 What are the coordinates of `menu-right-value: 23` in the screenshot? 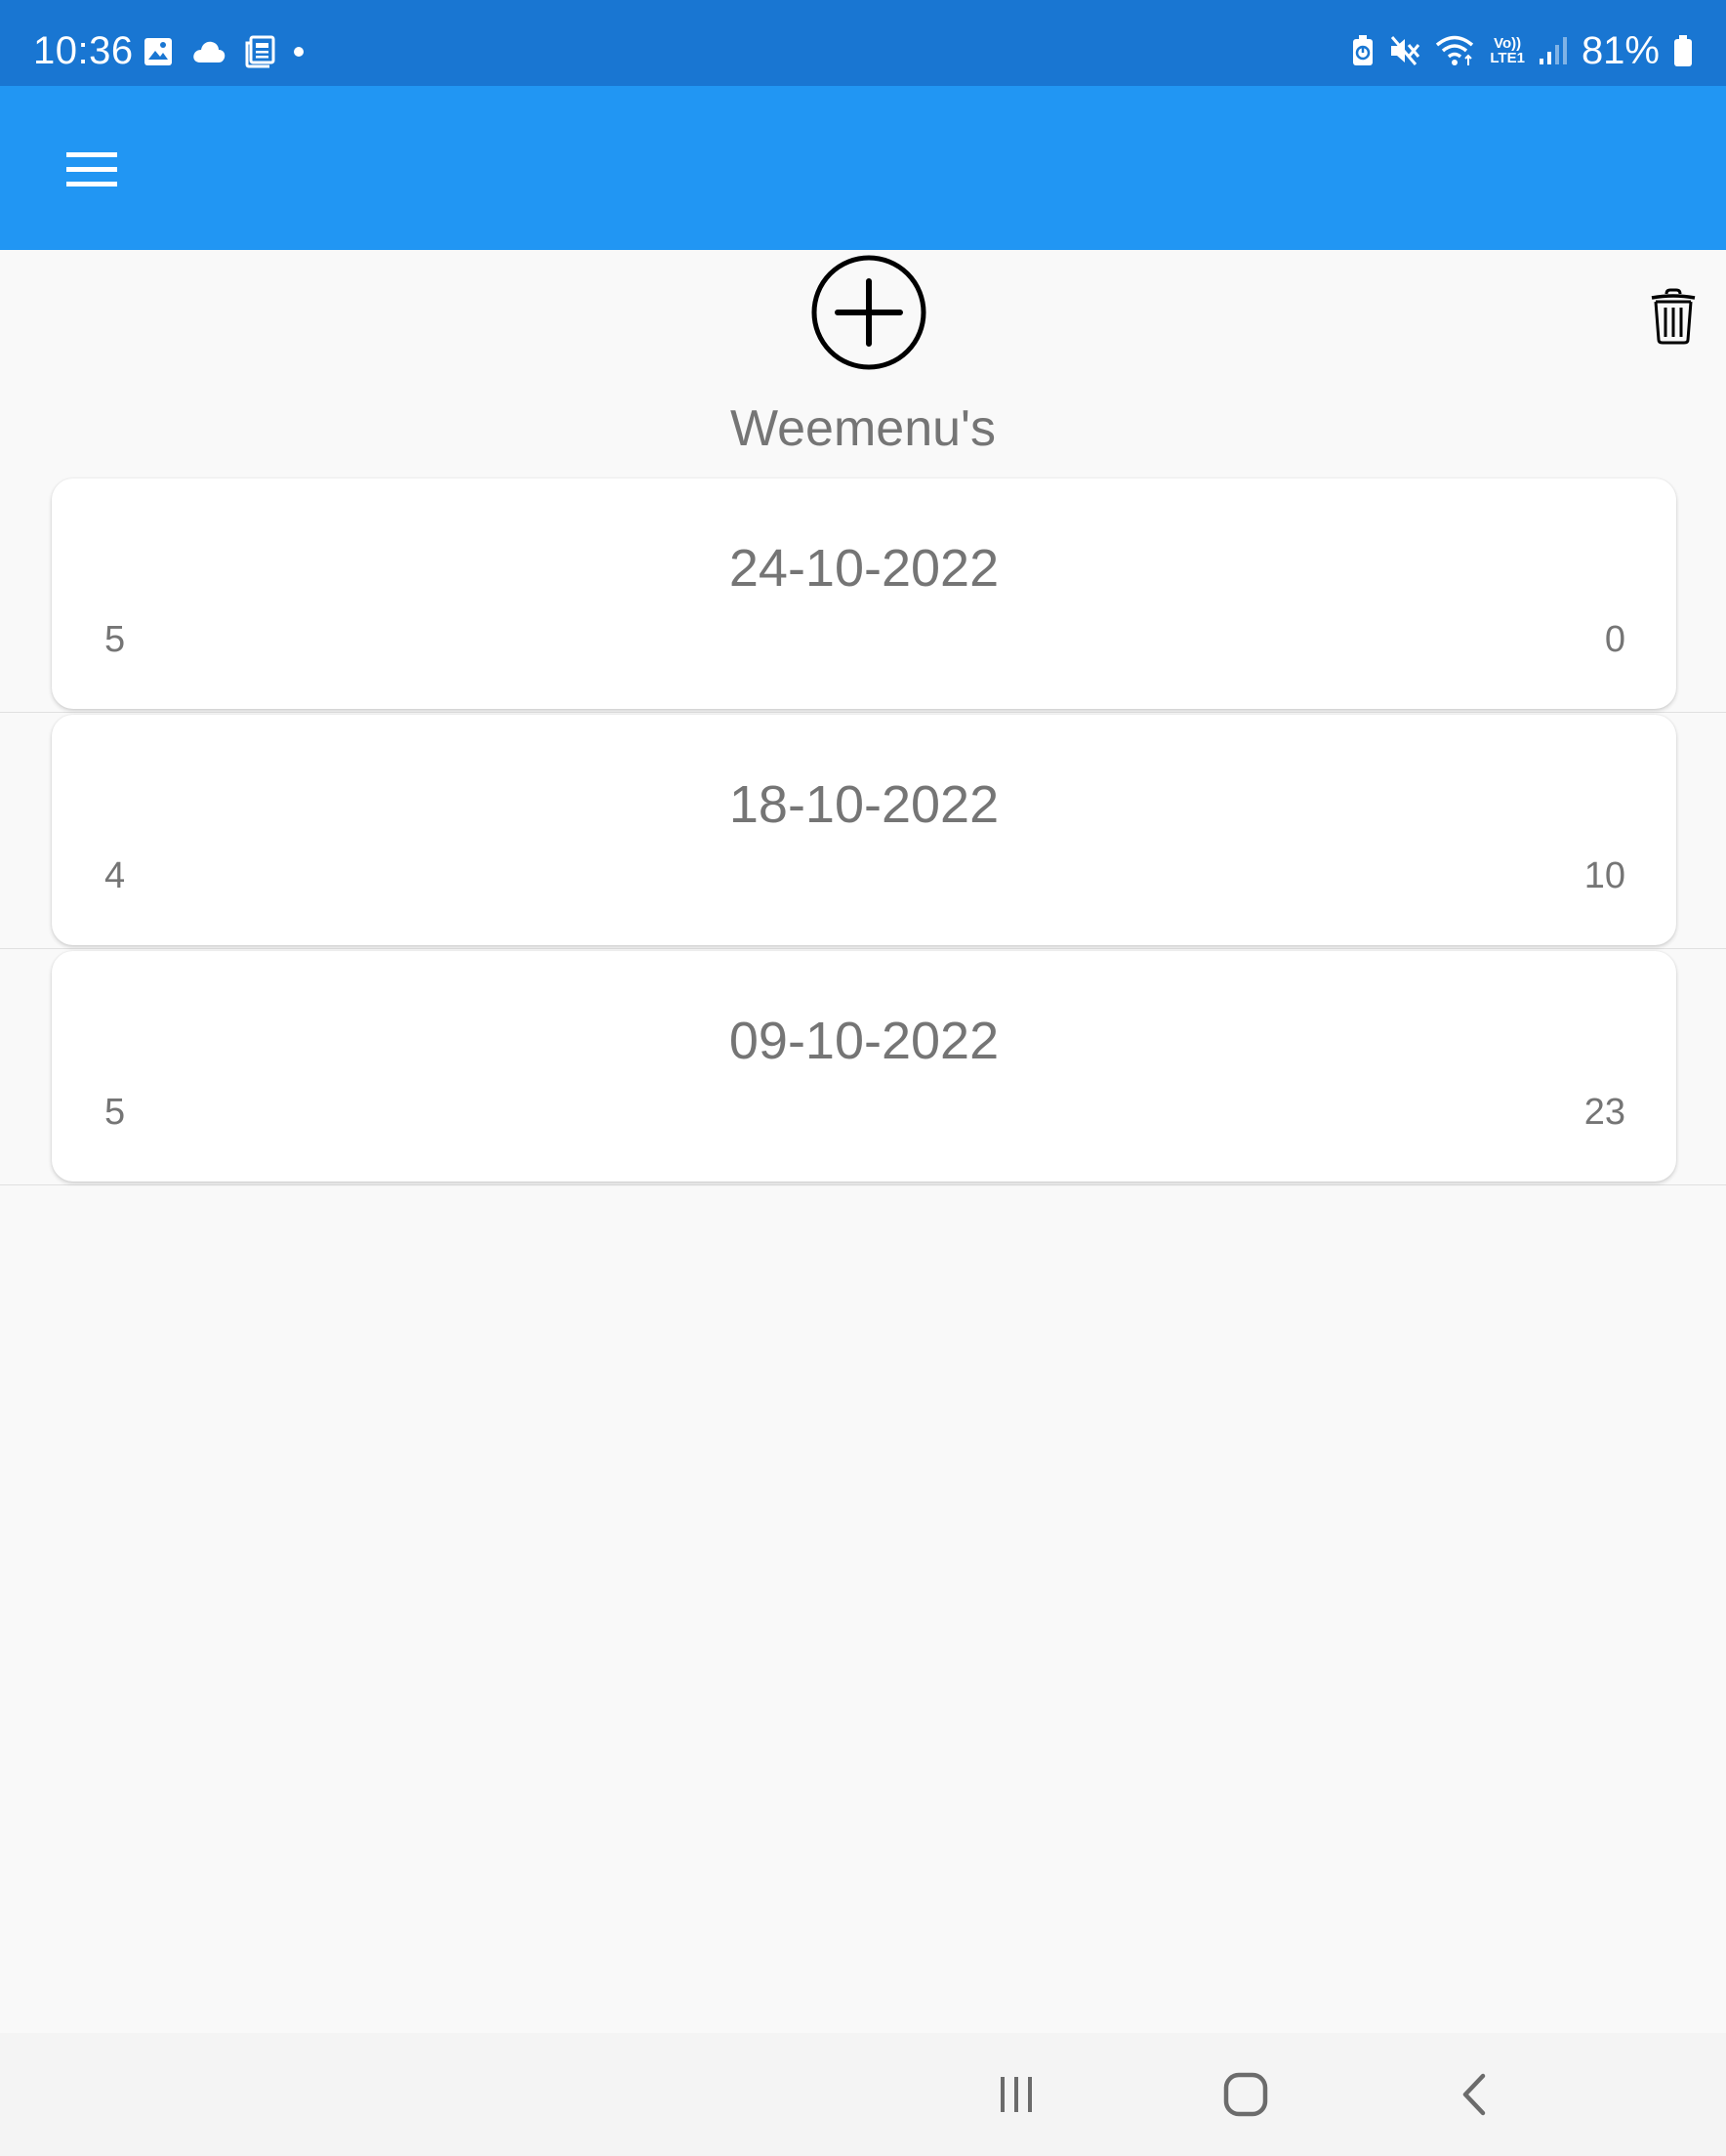 It's located at (1604, 1112).